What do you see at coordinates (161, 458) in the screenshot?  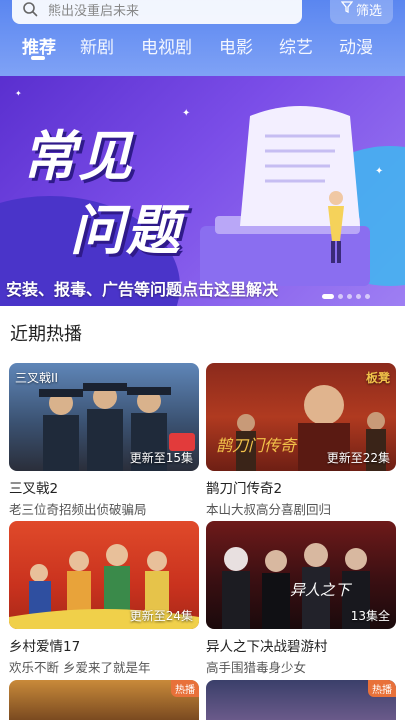 I see `episode-badge: 更新至15集` at bounding box center [161, 458].